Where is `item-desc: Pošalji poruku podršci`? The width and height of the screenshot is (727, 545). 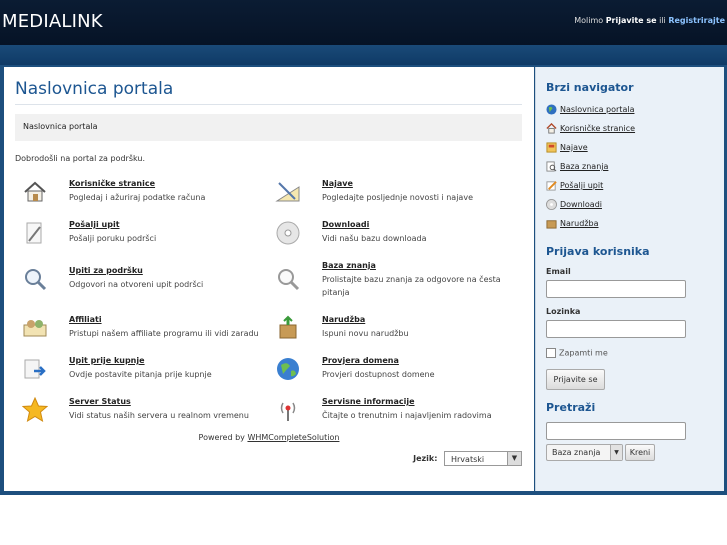 item-desc: Pošalji poruku podršci is located at coordinates (113, 238).